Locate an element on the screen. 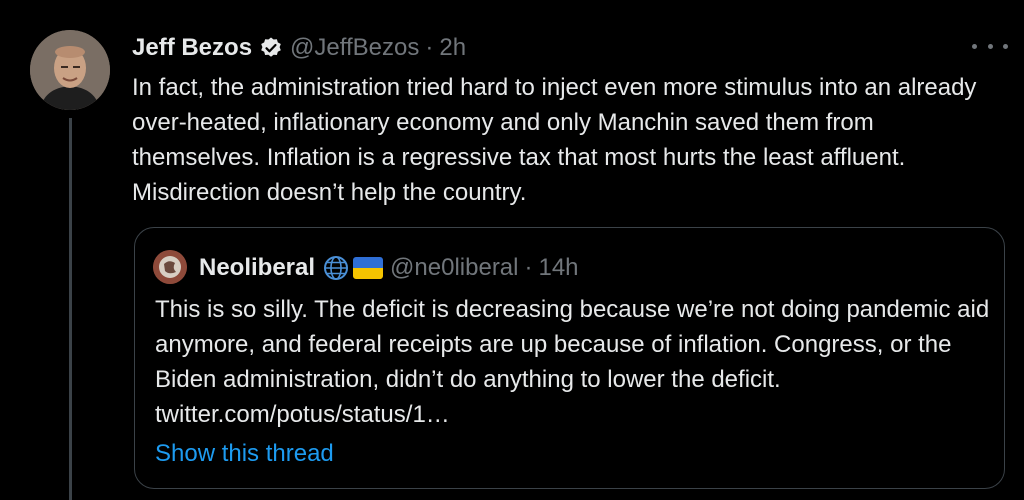 The width and height of the screenshot is (1024, 500). more-options-icon is located at coordinates (990, 46).